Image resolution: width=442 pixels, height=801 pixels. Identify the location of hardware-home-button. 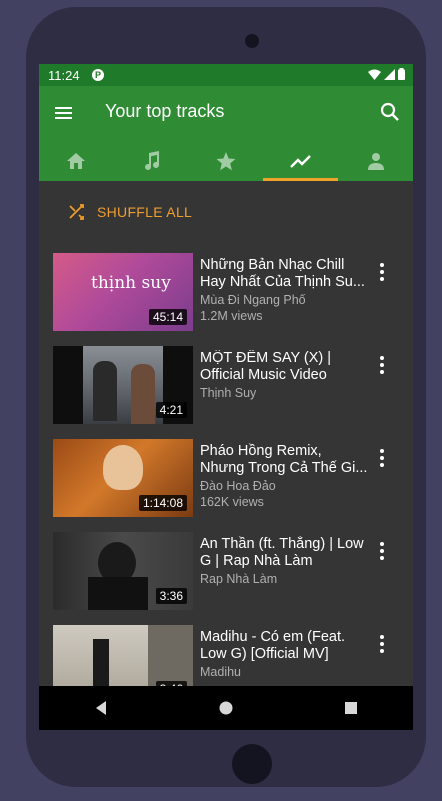
(252, 764).